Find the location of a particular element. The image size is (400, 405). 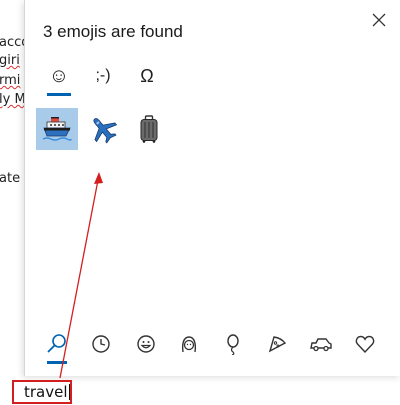

clock-icon is located at coordinates (101, 344).